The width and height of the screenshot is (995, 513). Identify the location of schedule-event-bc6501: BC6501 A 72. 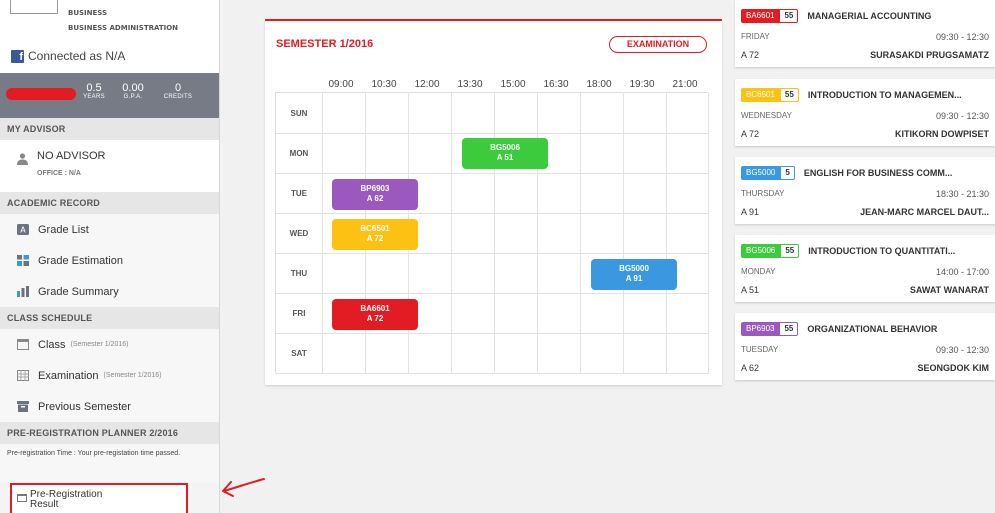
(375, 234).